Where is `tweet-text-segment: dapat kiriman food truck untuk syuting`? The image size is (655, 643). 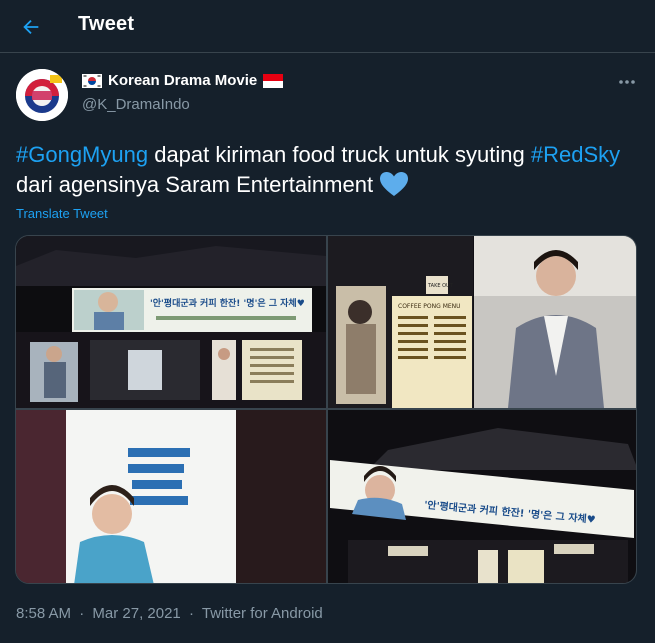
tweet-text-segment: dapat kiriman food truck untuk syuting is located at coordinates (339, 154).